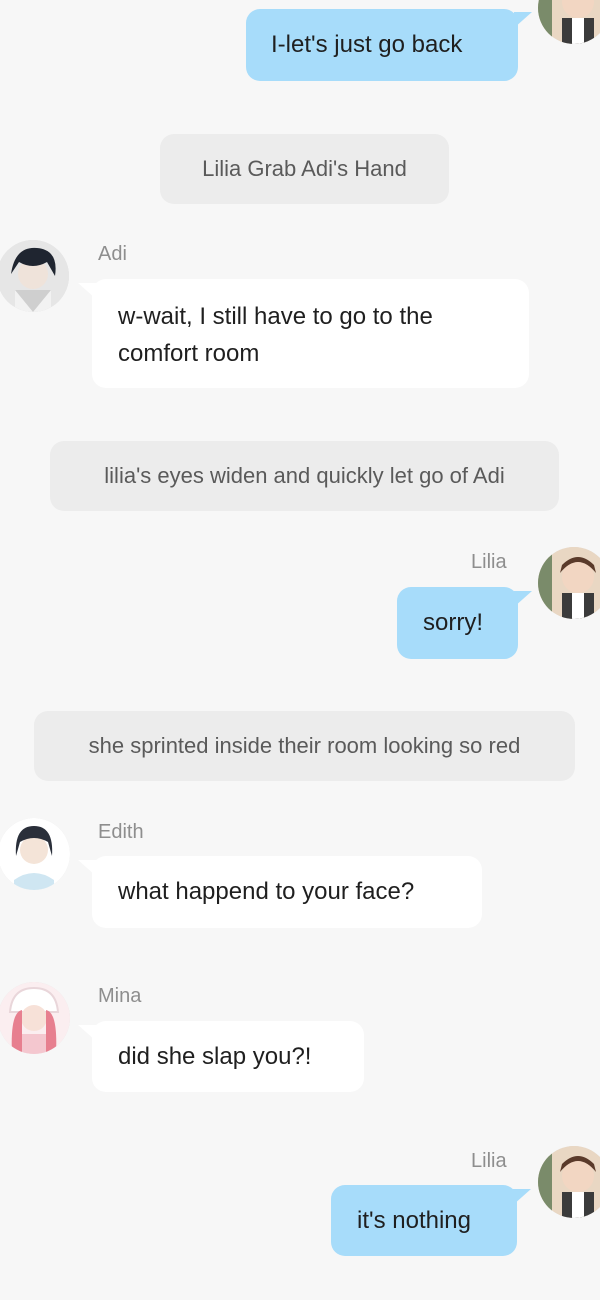 The height and width of the screenshot is (1300, 600). What do you see at coordinates (367, 44) in the screenshot?
I see `message-text: I-let's just go back` at bounding box center [367, 44].